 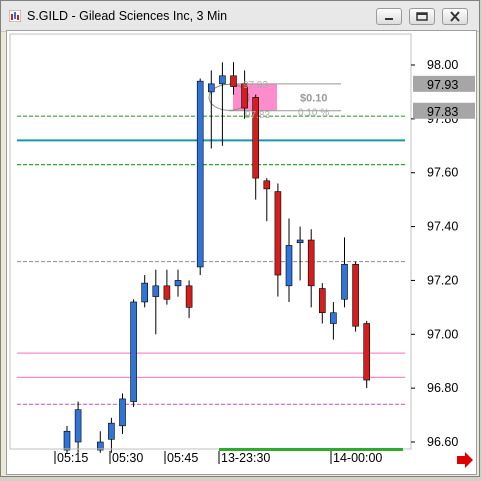 I want to click on close-icon, so click(x=455, y=16).